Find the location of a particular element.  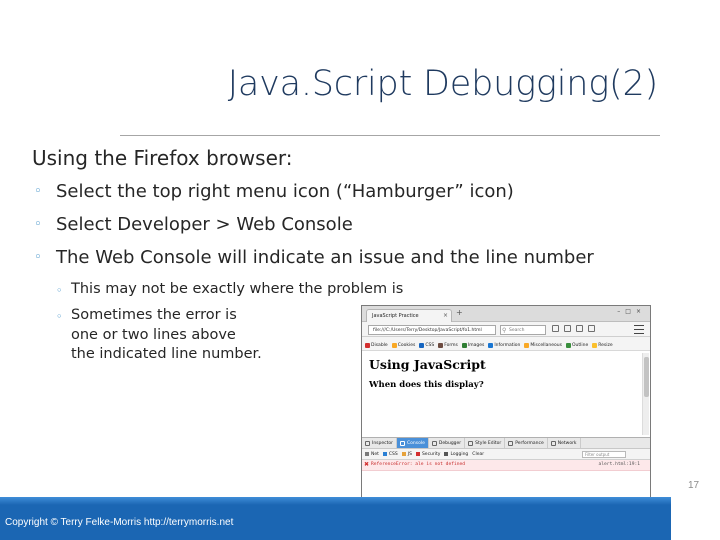

performance-icon is located at coordinates (511, 443).